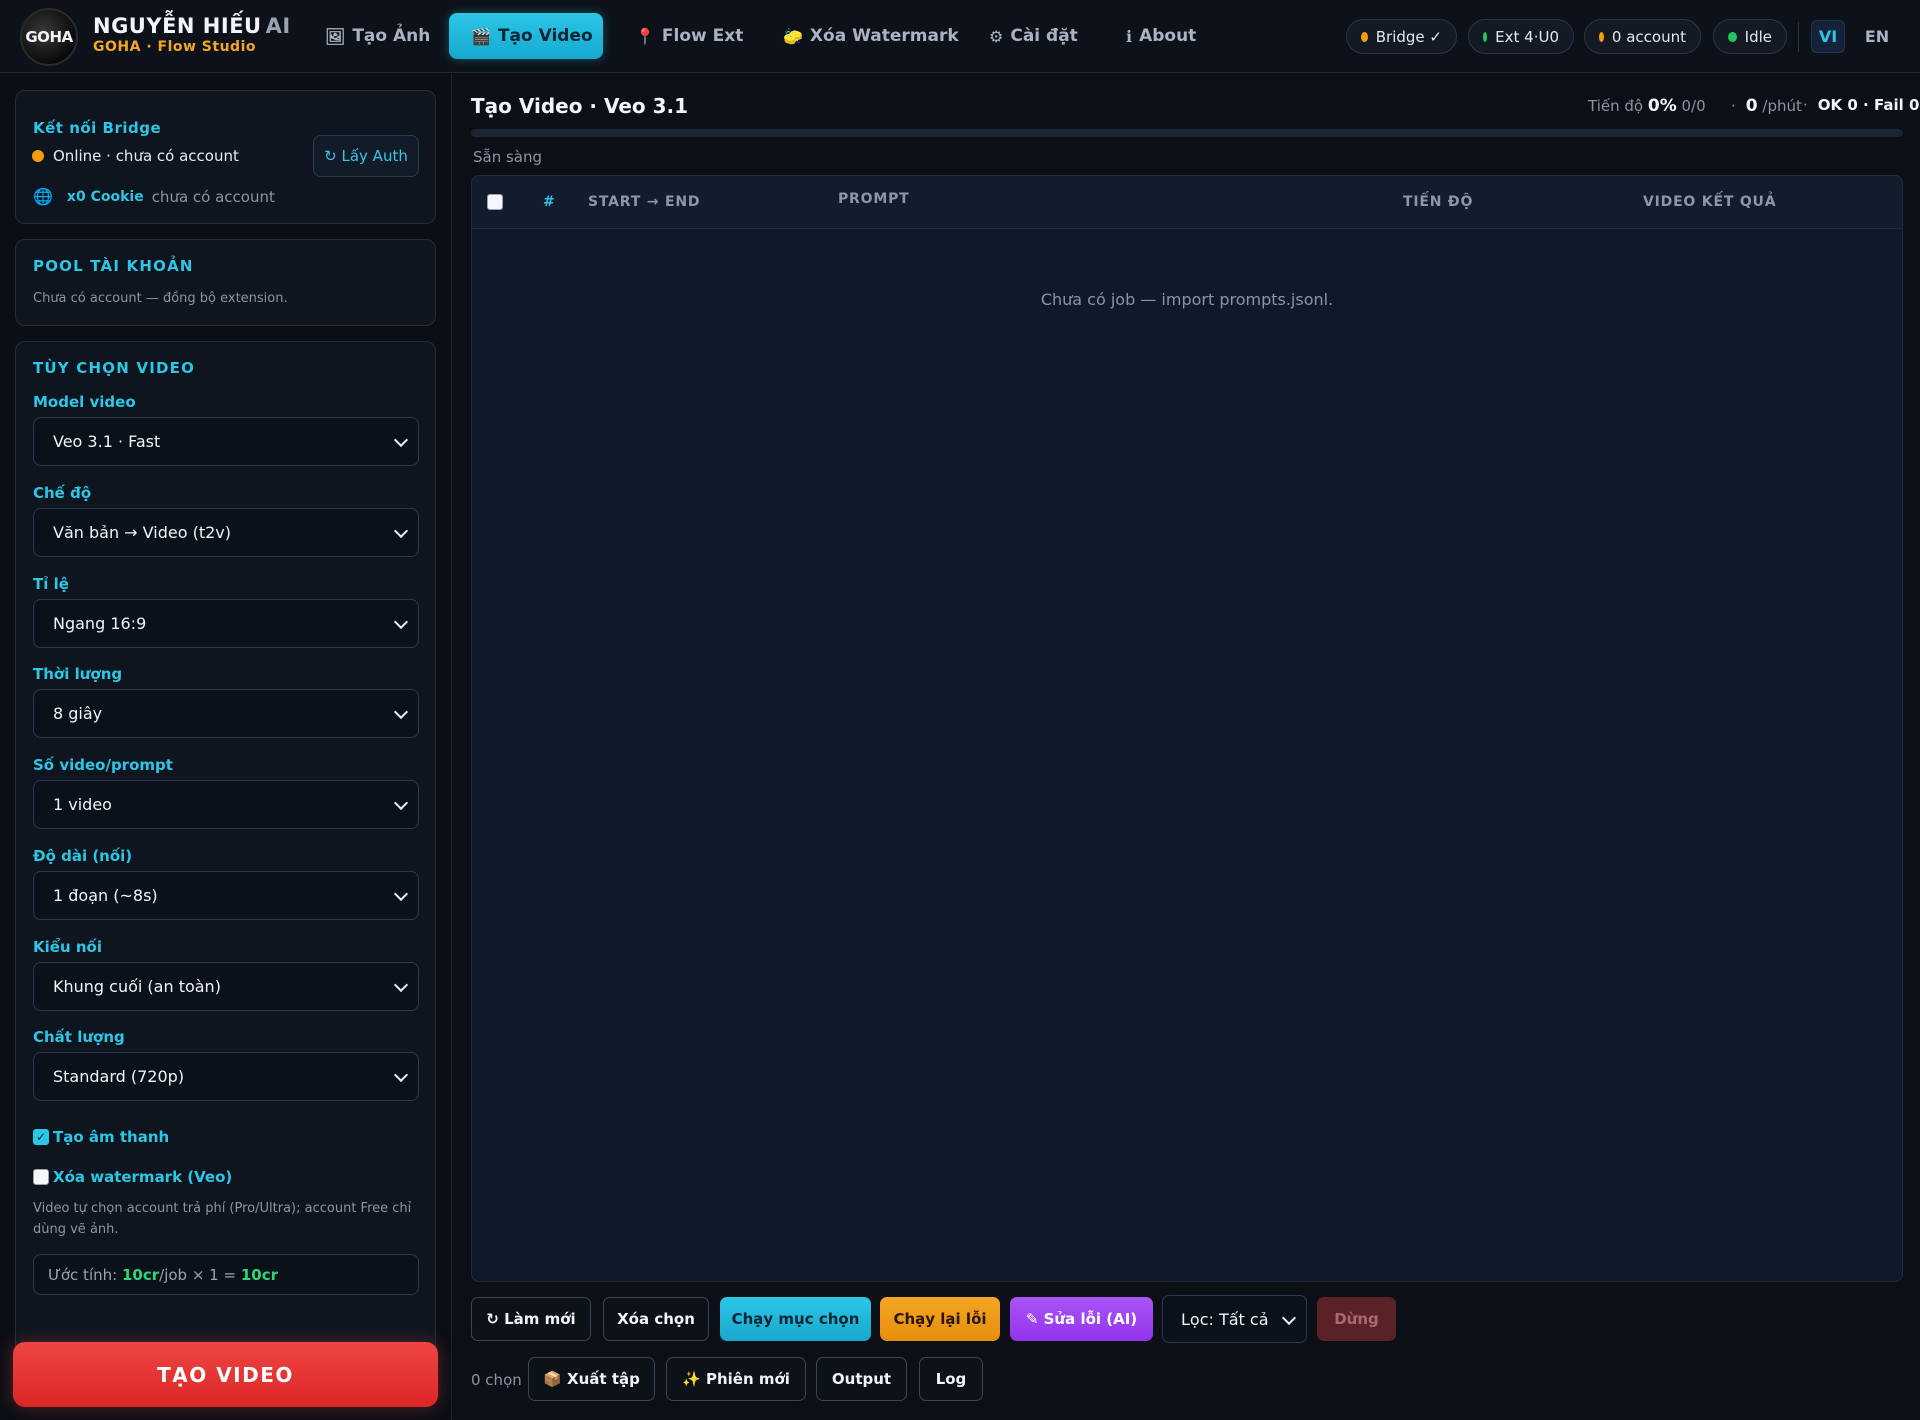 The width and height of the screenshot is (1920, 1420). I want to click on divider, so click(1798, 37).